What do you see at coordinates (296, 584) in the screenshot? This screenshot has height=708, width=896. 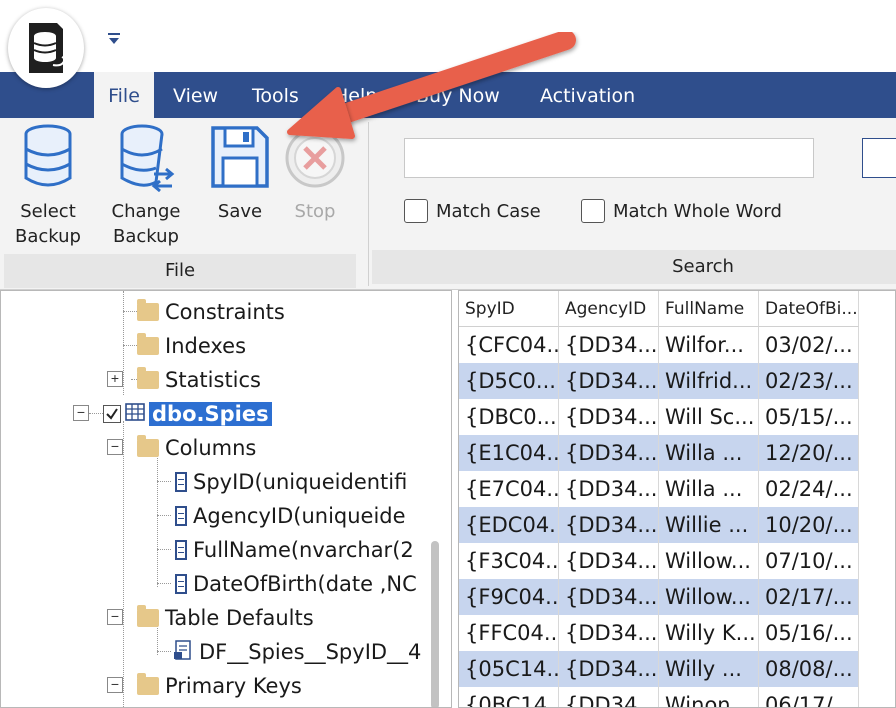 I see `tree-node-column-dateofbirth: DateOfBirth(date ,NC` at bounding box center [296, 584].